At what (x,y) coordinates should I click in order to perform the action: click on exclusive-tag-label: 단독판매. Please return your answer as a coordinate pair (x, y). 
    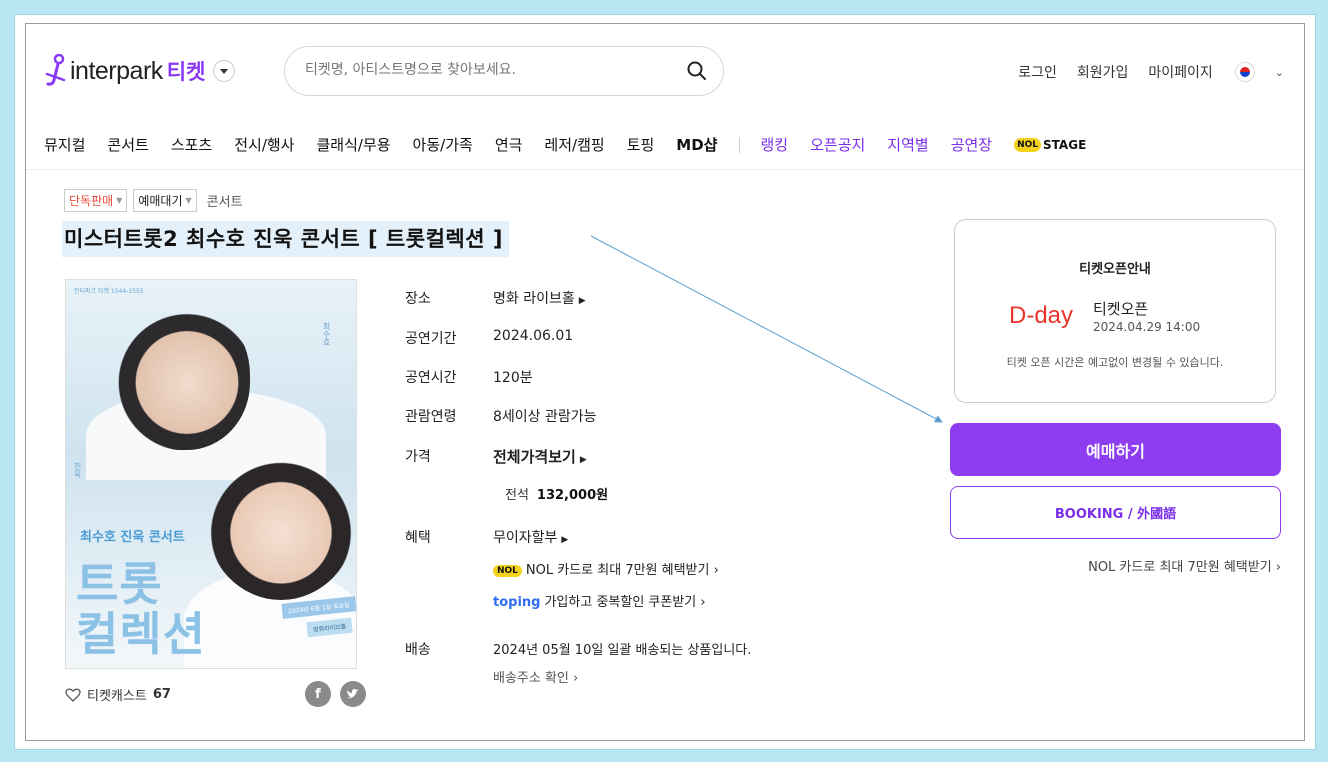
    Looking at the image, I should click on (91, 201).